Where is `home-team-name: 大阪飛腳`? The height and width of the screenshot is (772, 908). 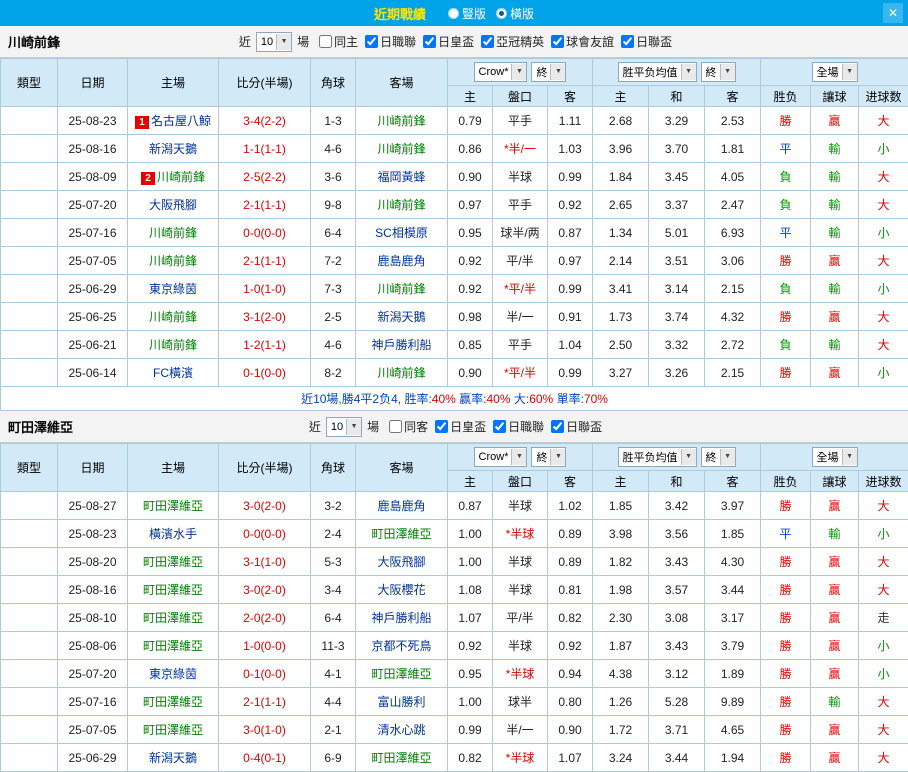 home-team-name: 大阪飛腳 is located at coordinates (173, 205).